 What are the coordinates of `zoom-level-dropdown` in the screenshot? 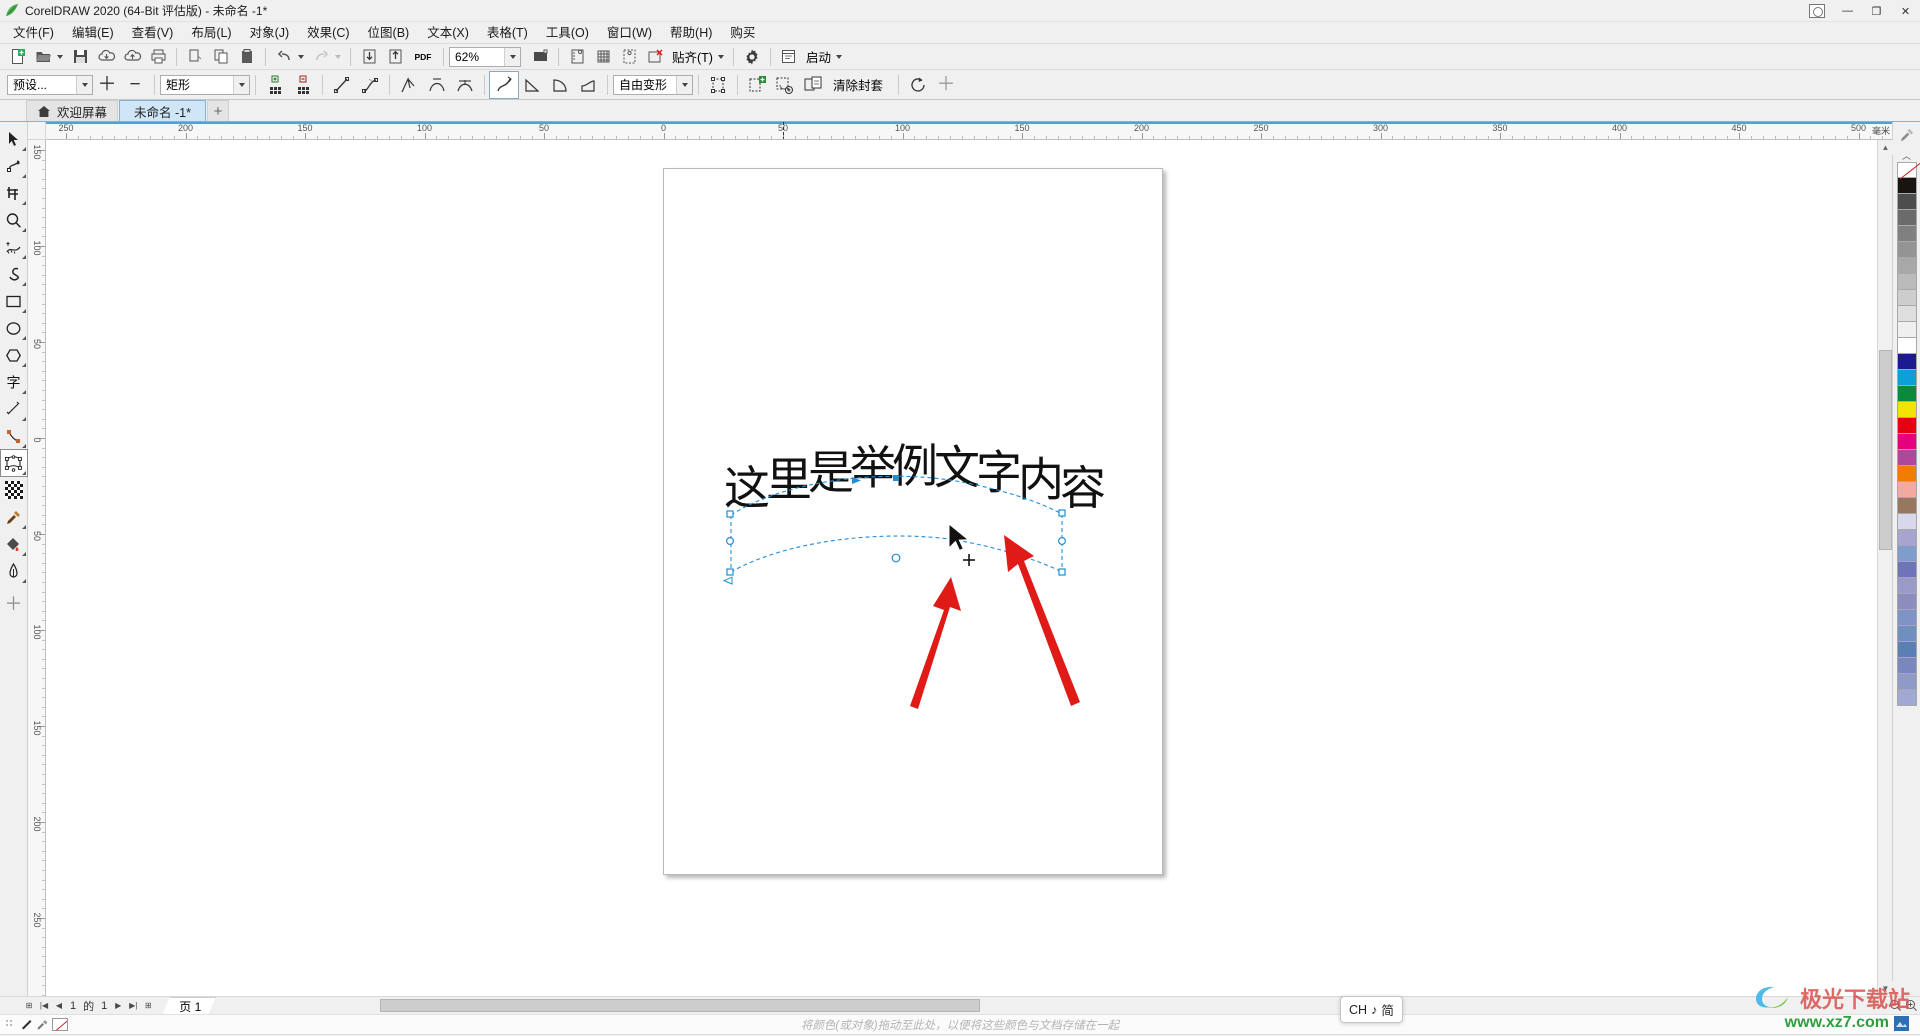 It's located at (512, 56).